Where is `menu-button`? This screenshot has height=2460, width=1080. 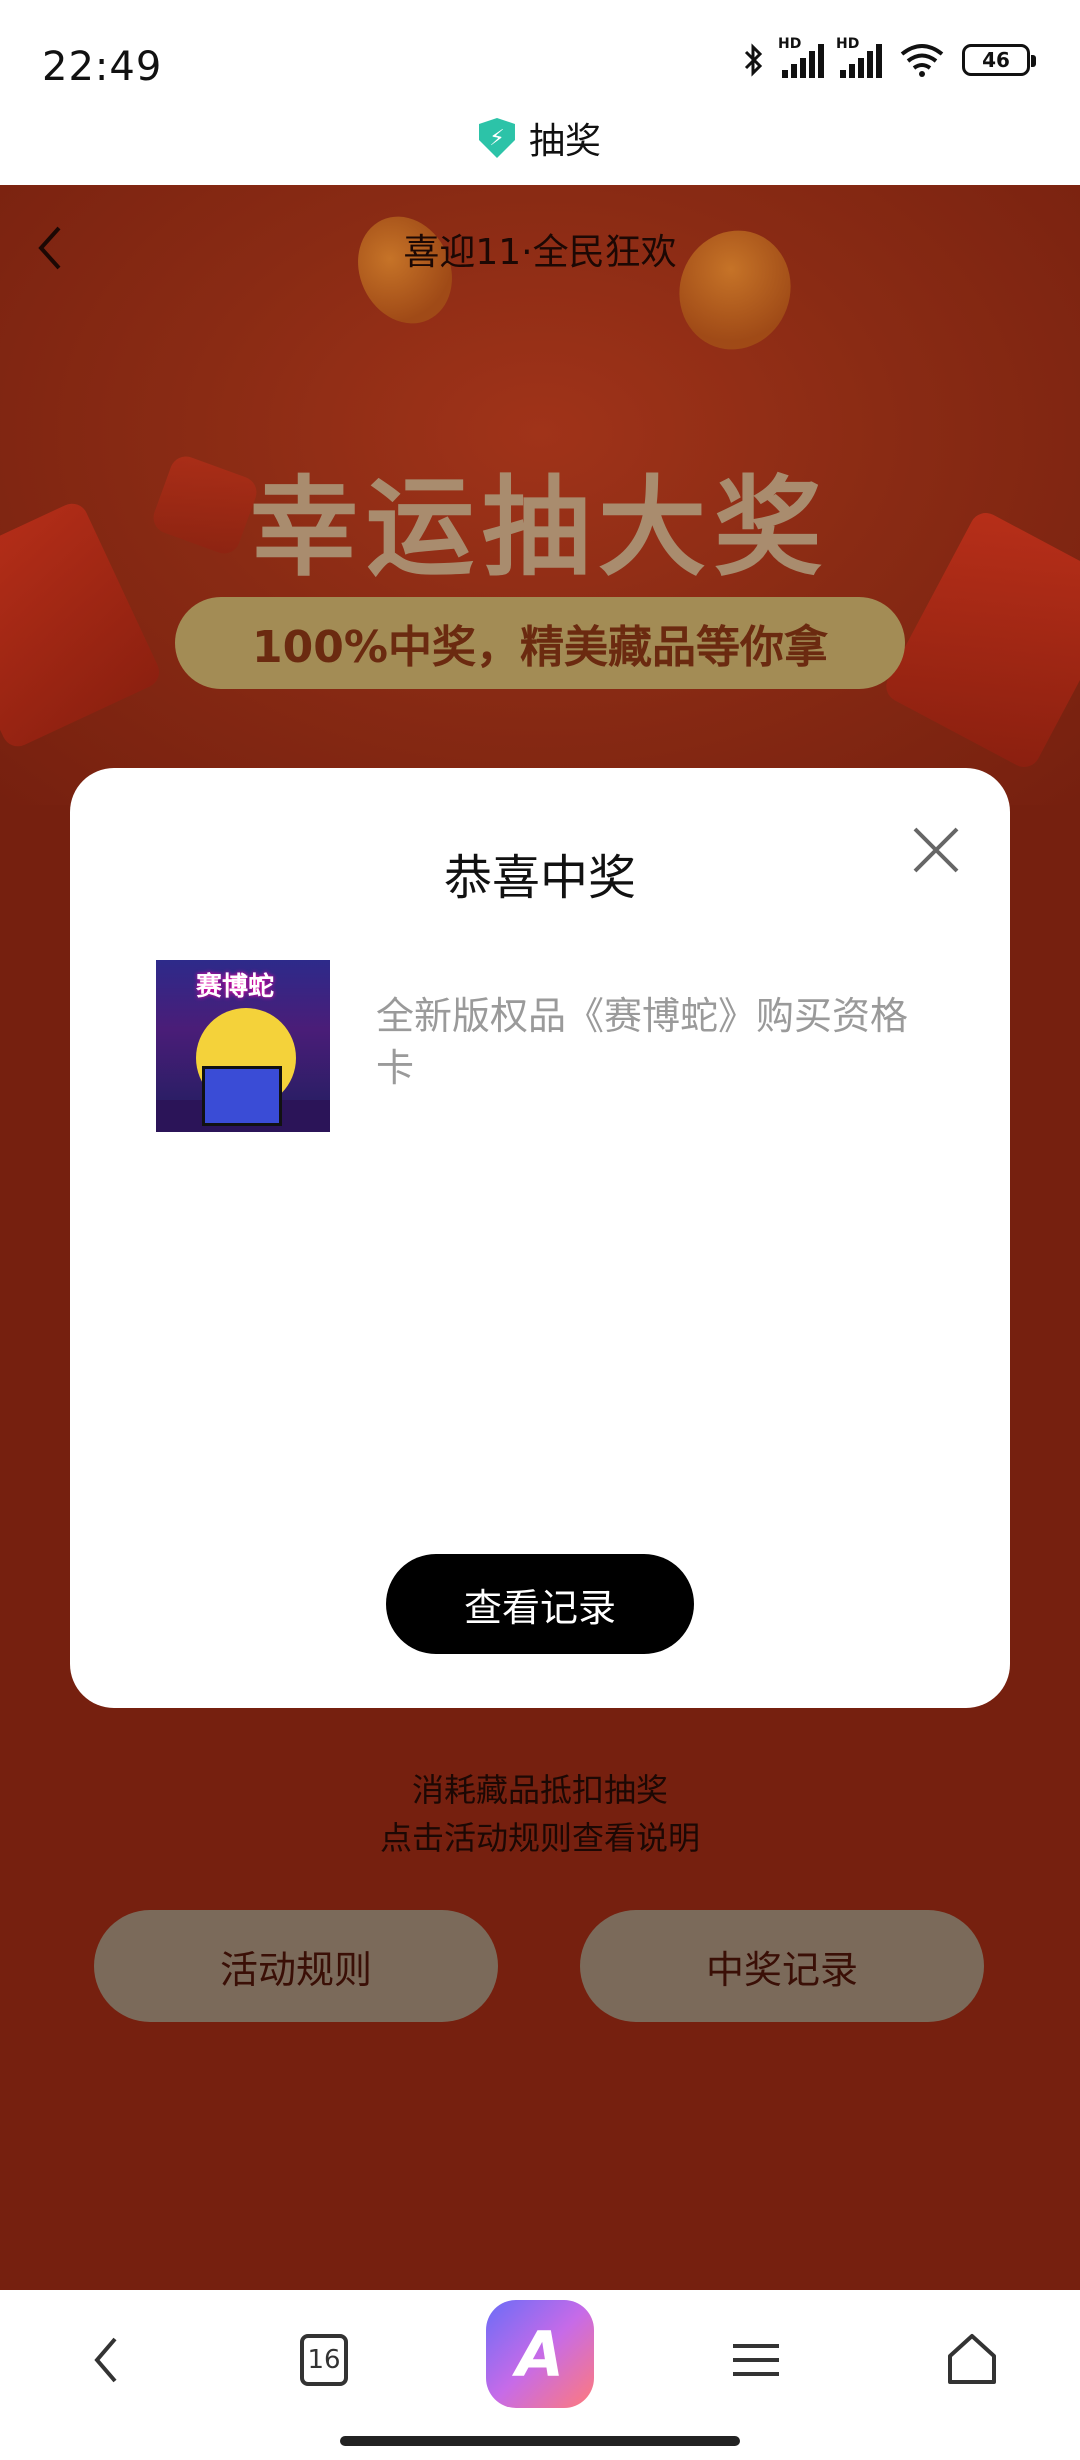
menu-button is located at coordinates (756, 2360).